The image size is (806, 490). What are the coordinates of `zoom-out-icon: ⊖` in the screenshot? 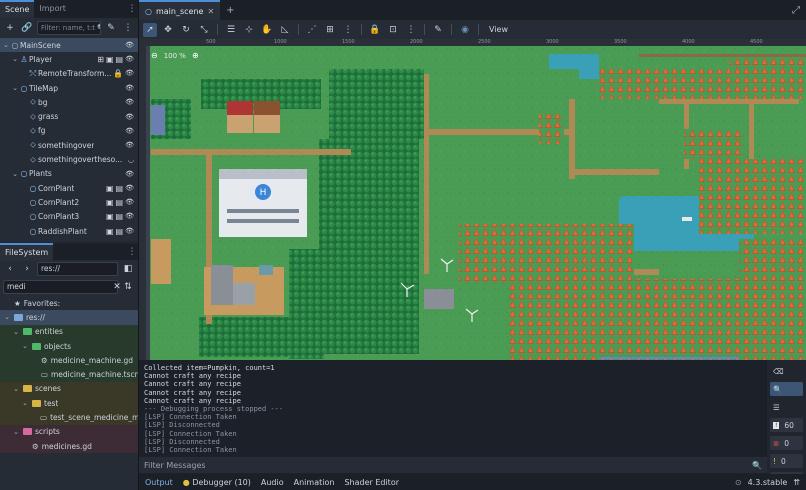 It's located at (154, 55).